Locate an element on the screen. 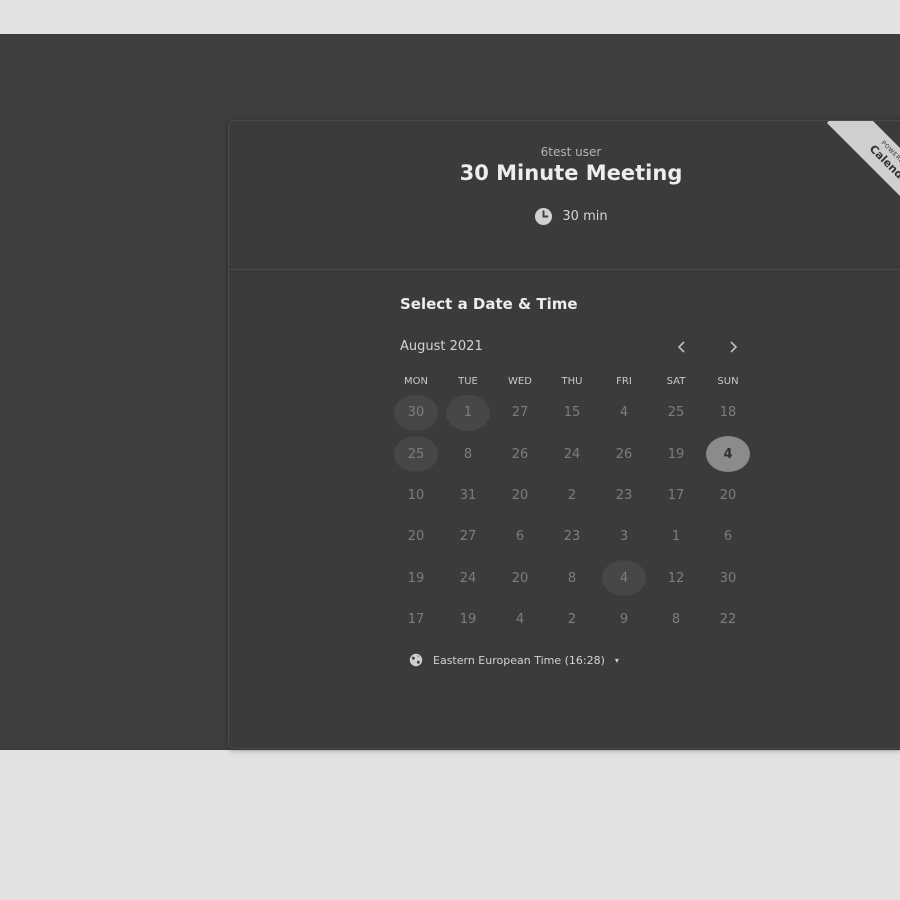 This screenshot has height=900, width=900. next-month-button is located at coordinates (733, 347).